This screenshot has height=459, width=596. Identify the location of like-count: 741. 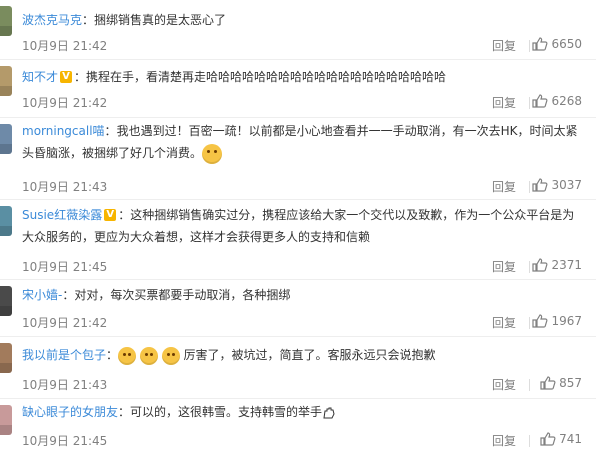
(570, 439).